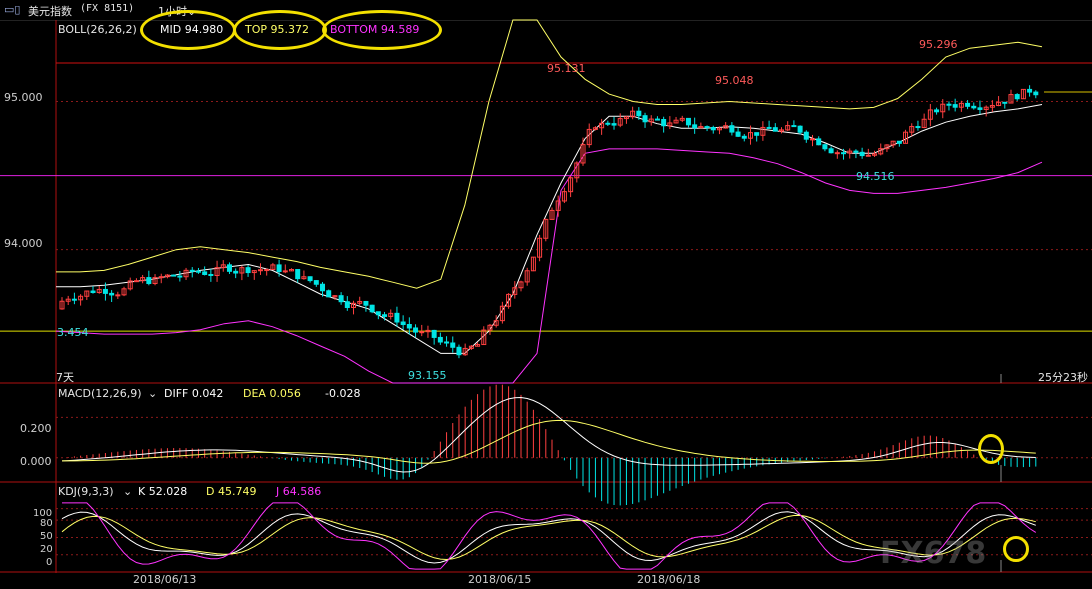 The width and height of the screenshot is (1092, 589). I want to click on watermark-logo: FX678, so click(933, 553).